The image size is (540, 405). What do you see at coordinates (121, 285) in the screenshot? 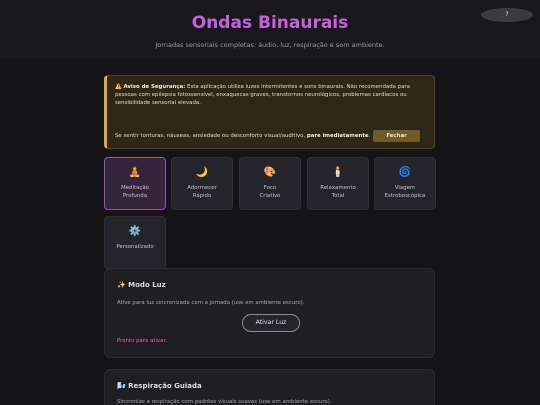
I see `sparkles-icon: ✨` at bounding box center [121, 285].